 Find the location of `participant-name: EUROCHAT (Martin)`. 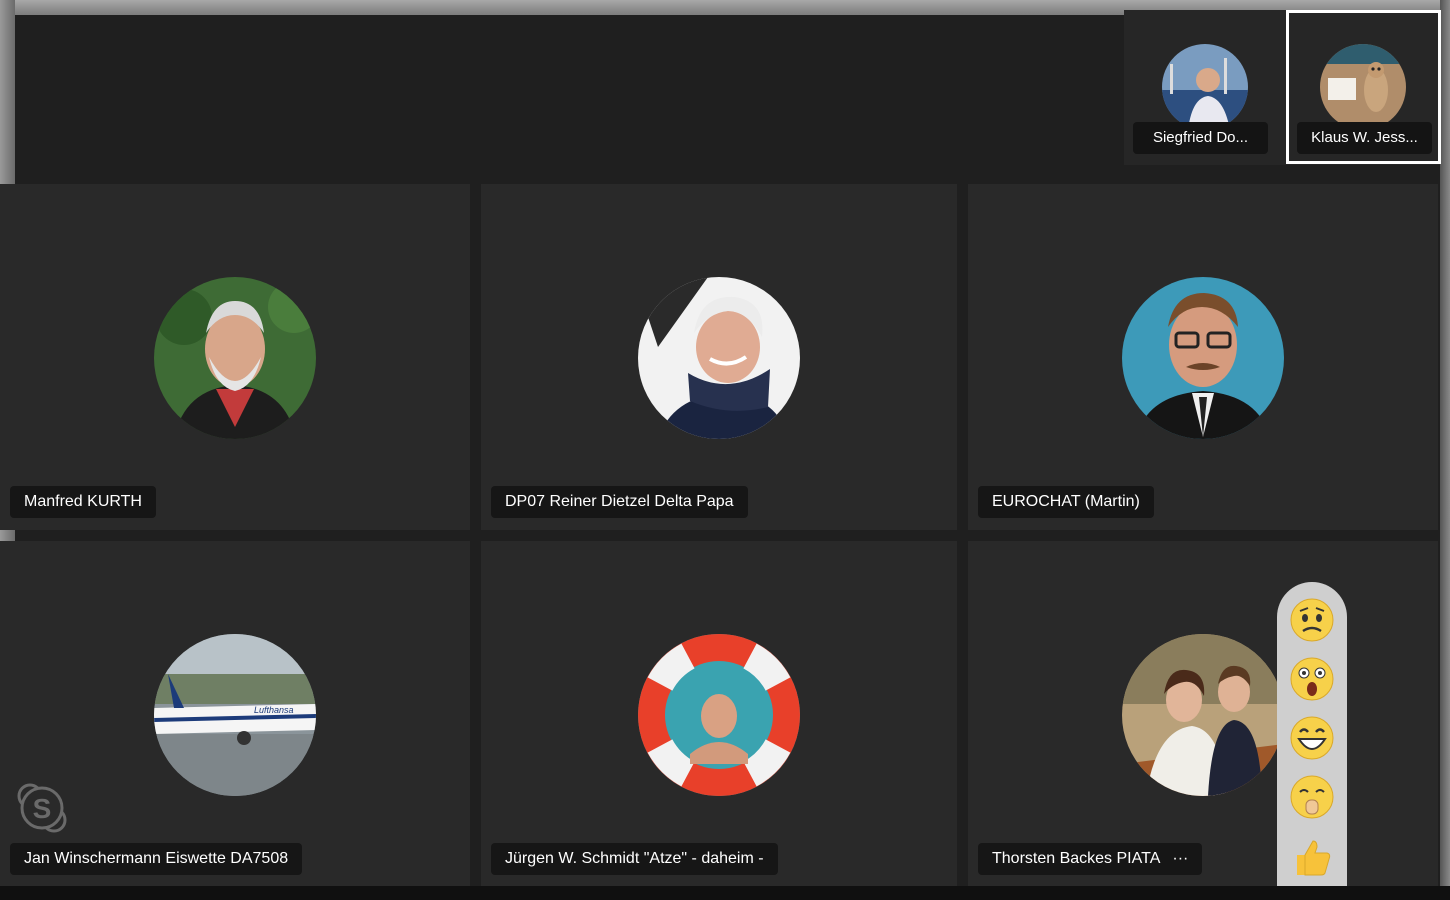

participant-name: EUROCHAT (Martin) is located at coordinates (1066, 502).